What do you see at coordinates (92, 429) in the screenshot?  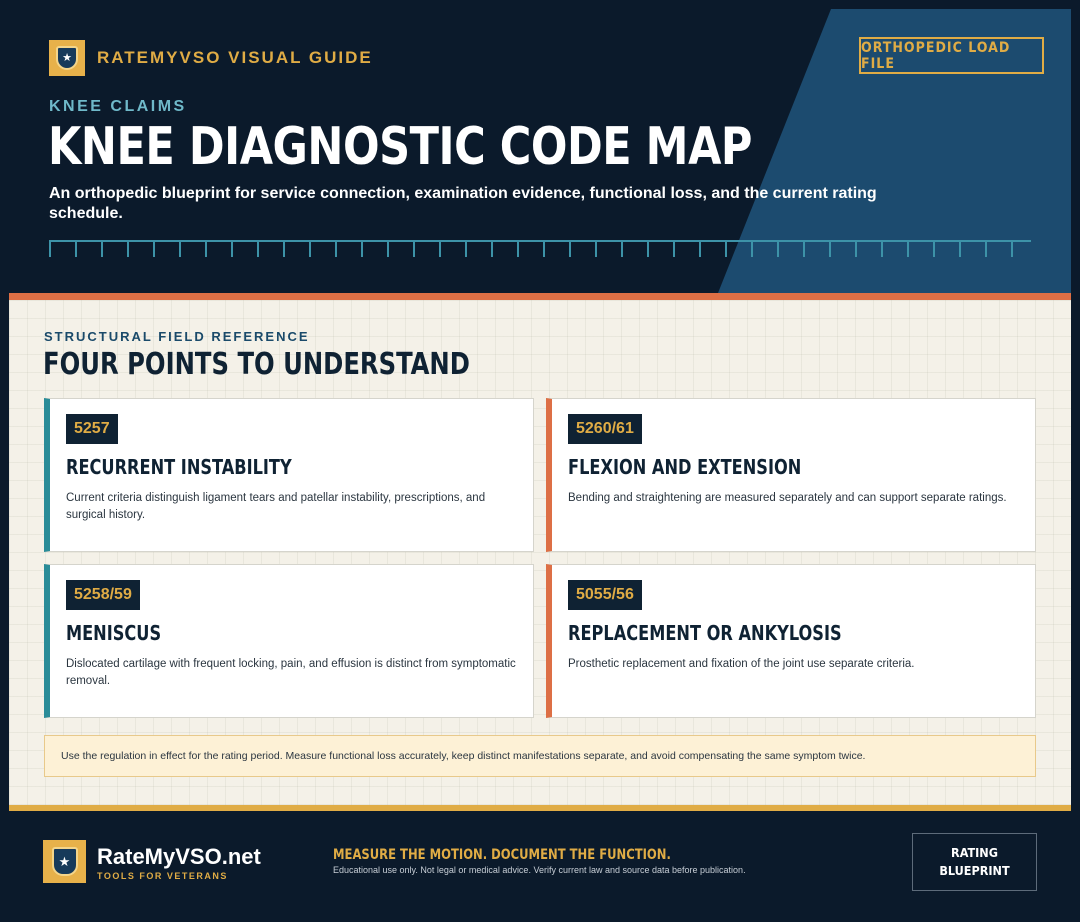 I see `diagnostic-code: 5257` at bounding box center [92, 429].